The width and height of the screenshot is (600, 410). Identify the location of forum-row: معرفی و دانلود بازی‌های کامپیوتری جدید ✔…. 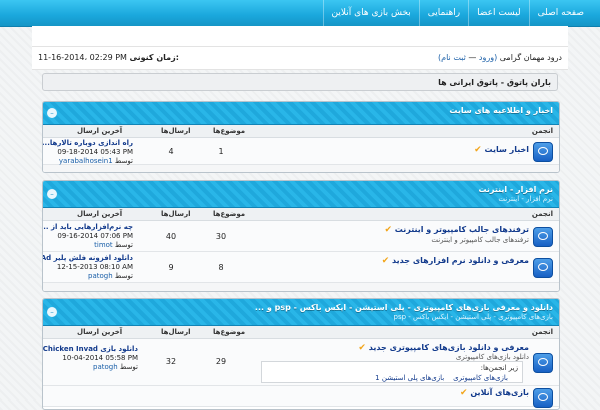
(301, 362).